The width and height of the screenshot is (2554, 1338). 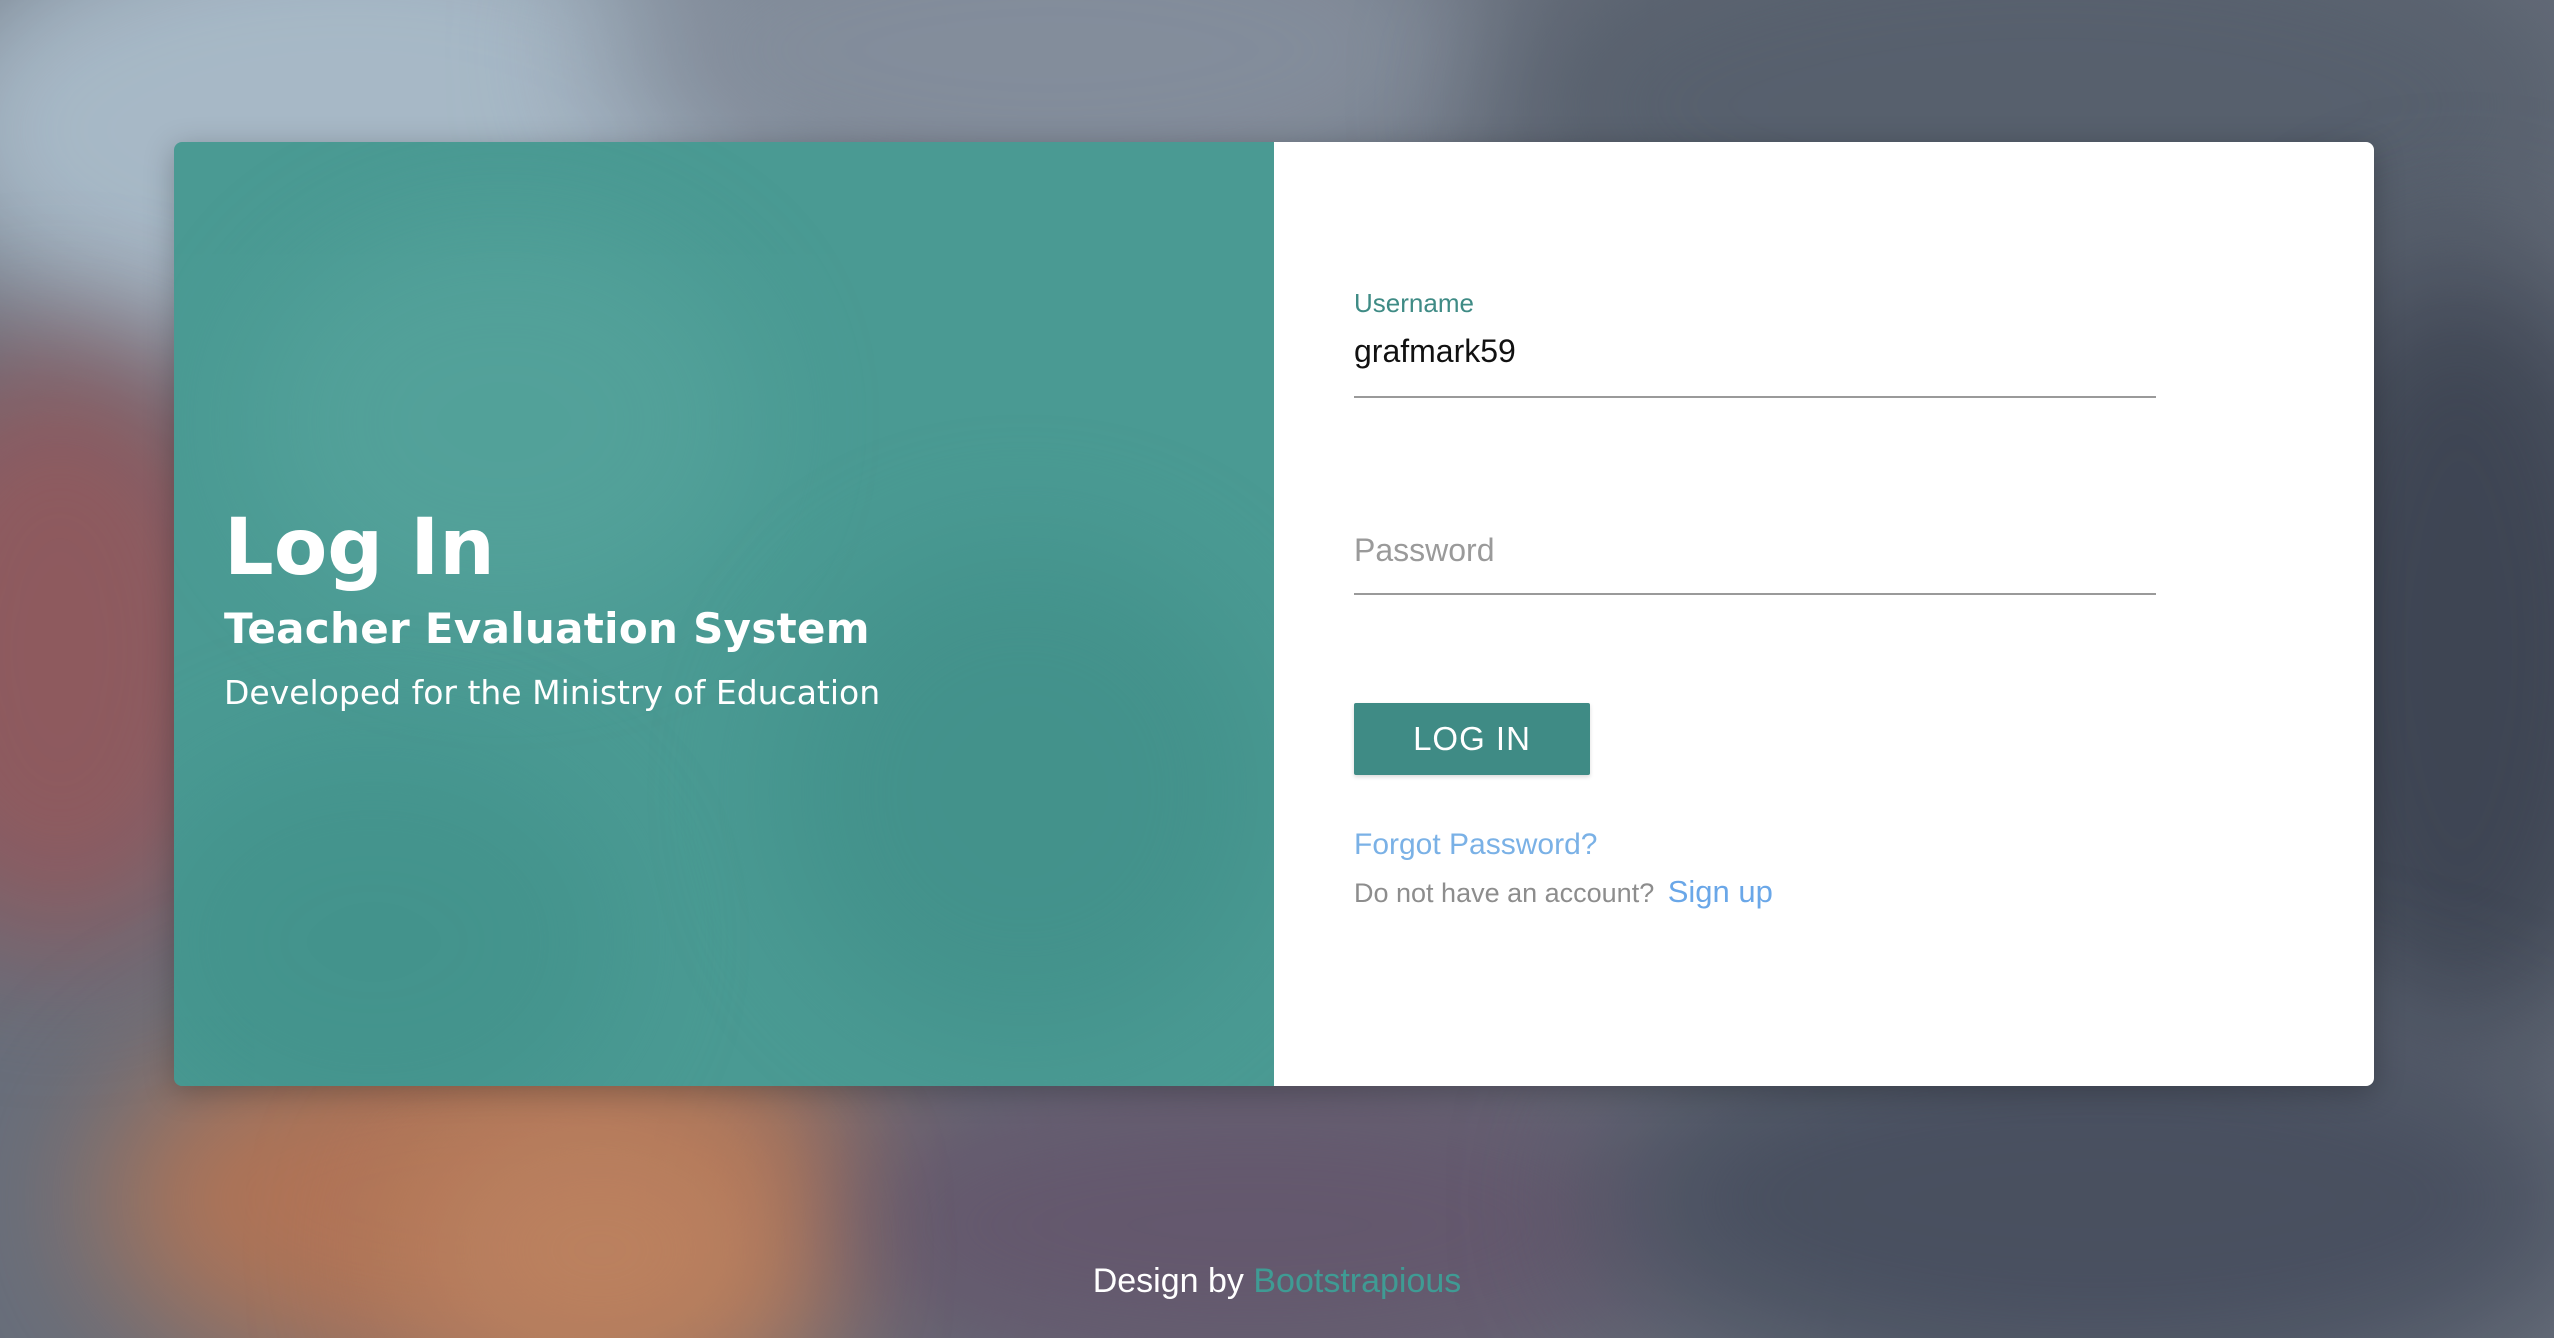 What do you see at coordinates (1168, 1281) in the screenshot?
I see `footer-prefix: Design by` at bounding box center [1168, 1281].